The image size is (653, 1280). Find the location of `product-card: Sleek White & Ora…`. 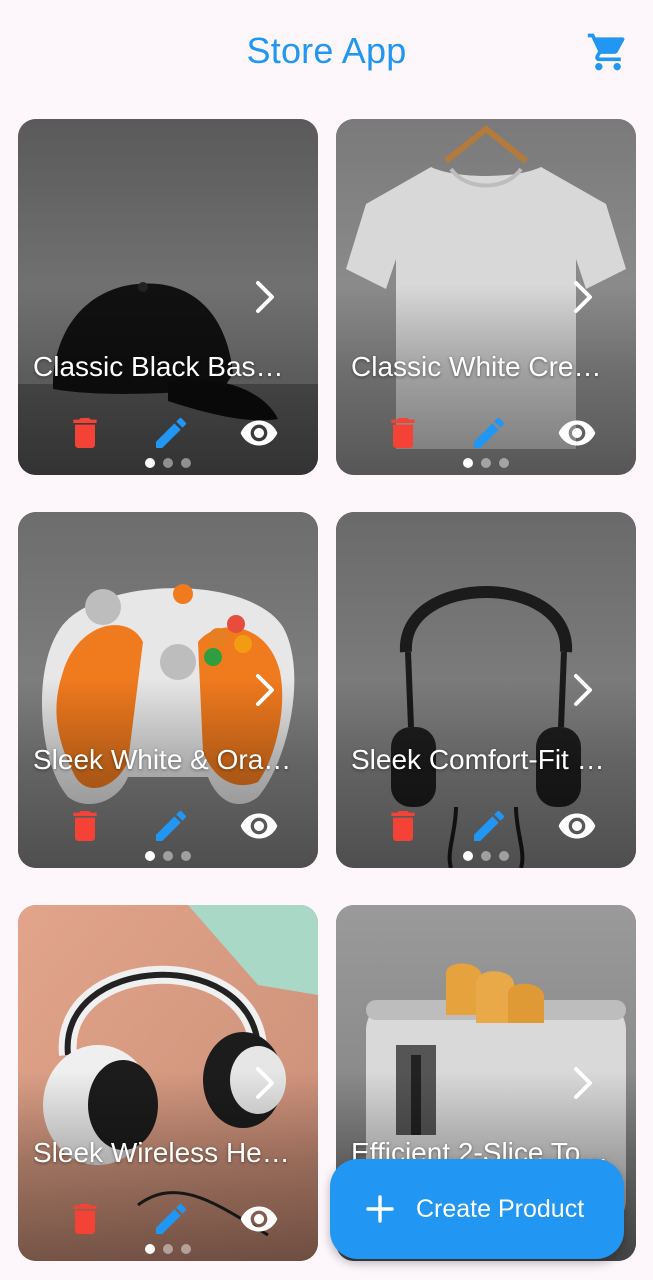

product-card: Sleek White & Ora… is located at coordinates (168, 690).